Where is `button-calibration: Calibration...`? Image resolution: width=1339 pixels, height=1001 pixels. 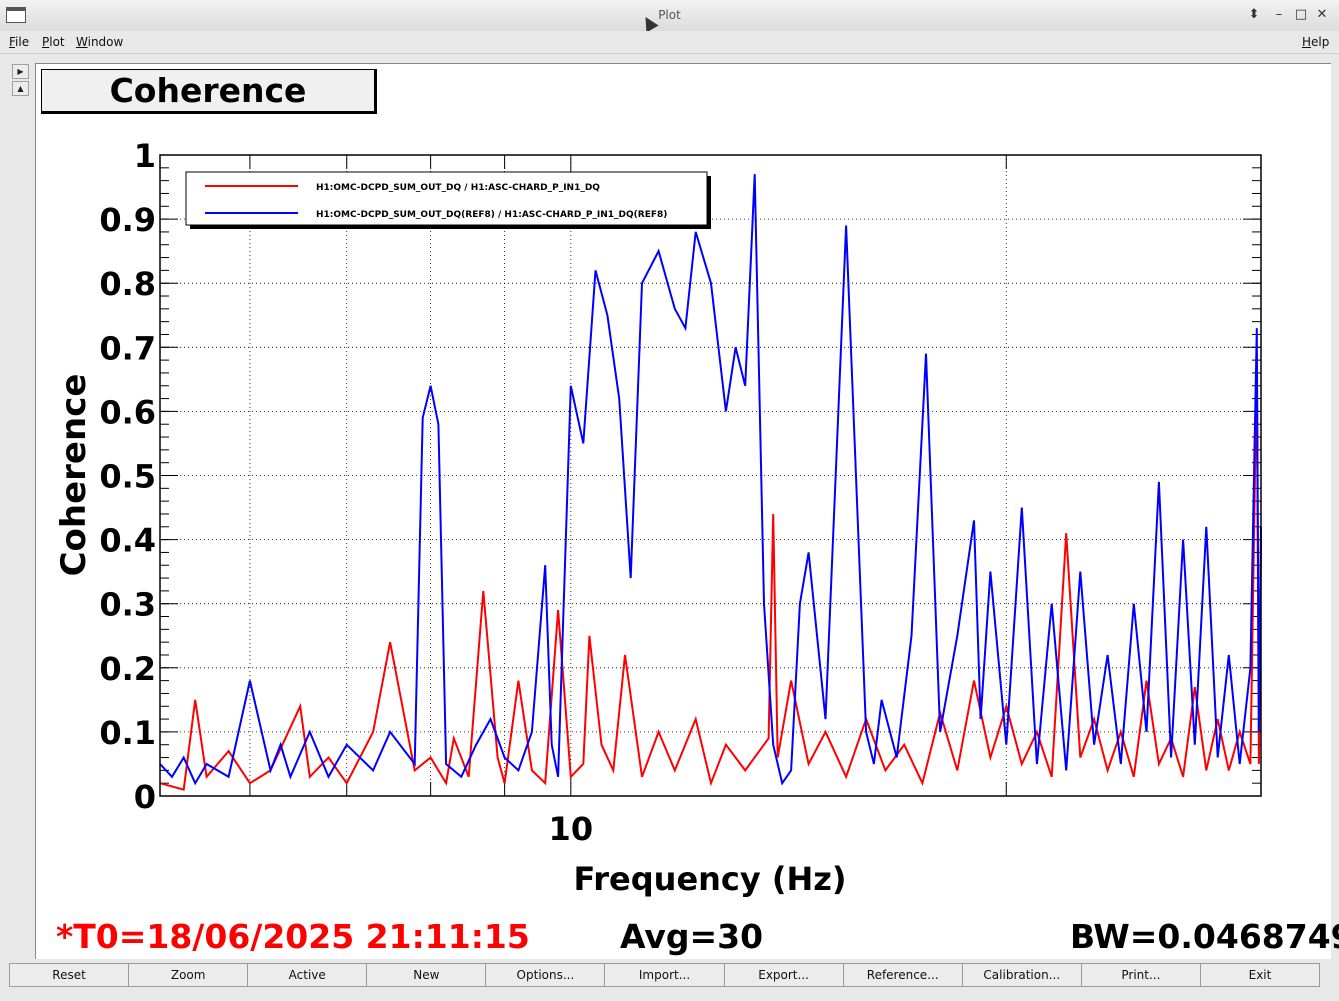
button-calibration: Calibration... is located at coordinates (1021, 975).